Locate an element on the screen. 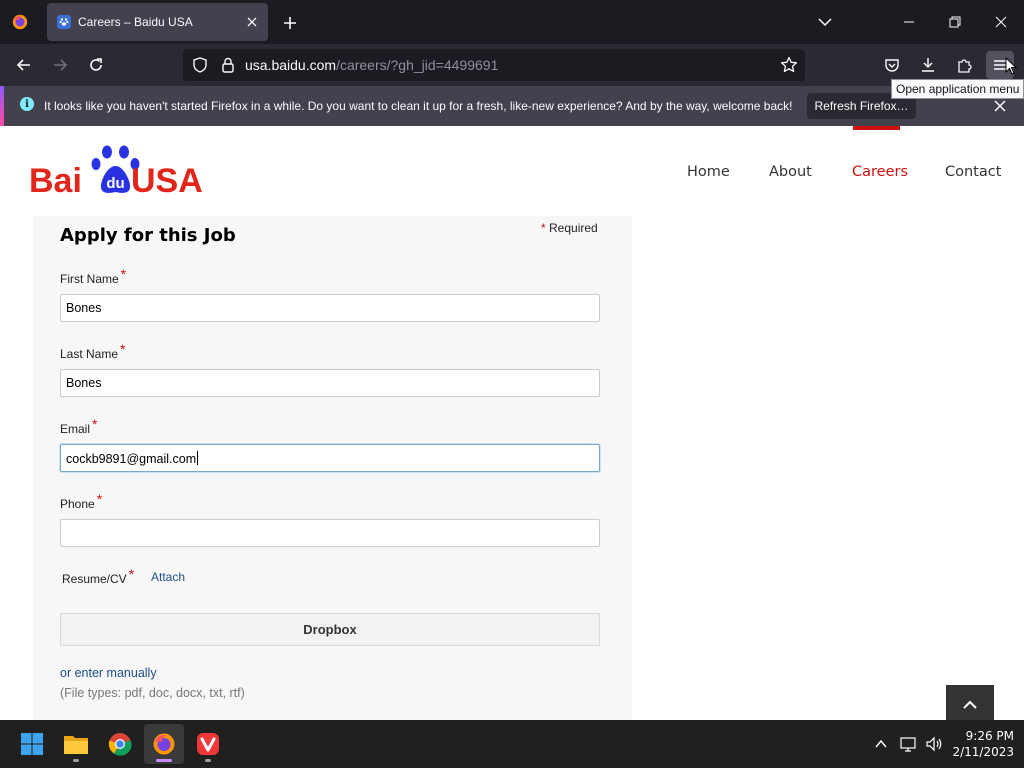 This screenshot has height=768, width=1024. lock-icon is located at coordinates (228, 65).